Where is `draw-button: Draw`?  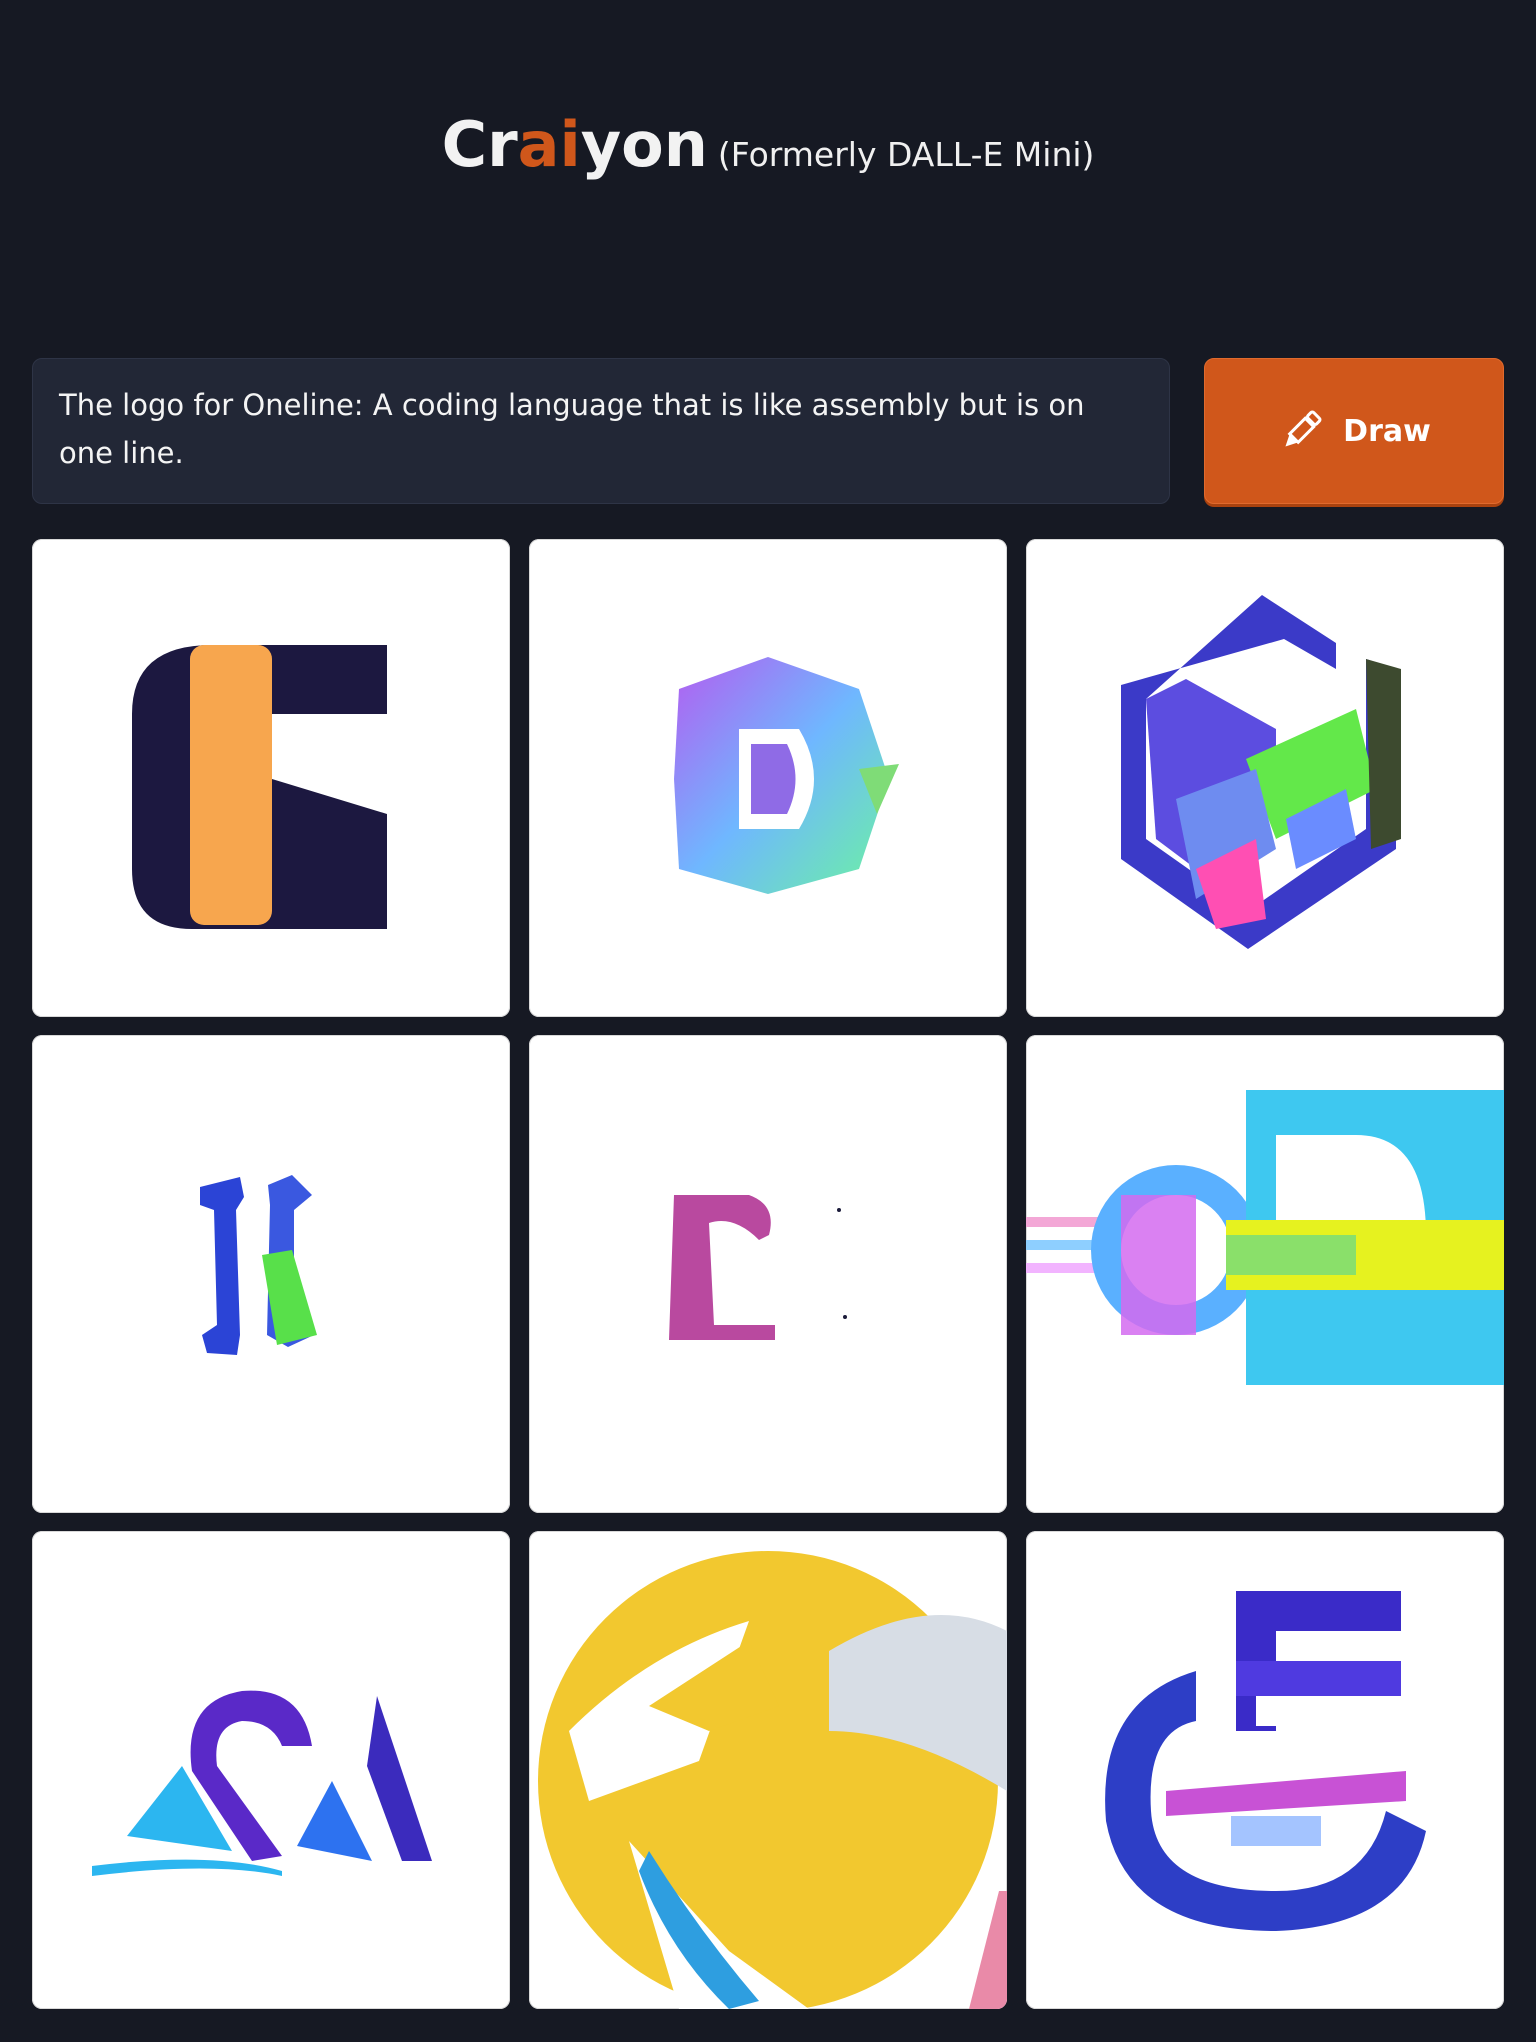 draw-button: Draw is located at coordinates (1354, 431).